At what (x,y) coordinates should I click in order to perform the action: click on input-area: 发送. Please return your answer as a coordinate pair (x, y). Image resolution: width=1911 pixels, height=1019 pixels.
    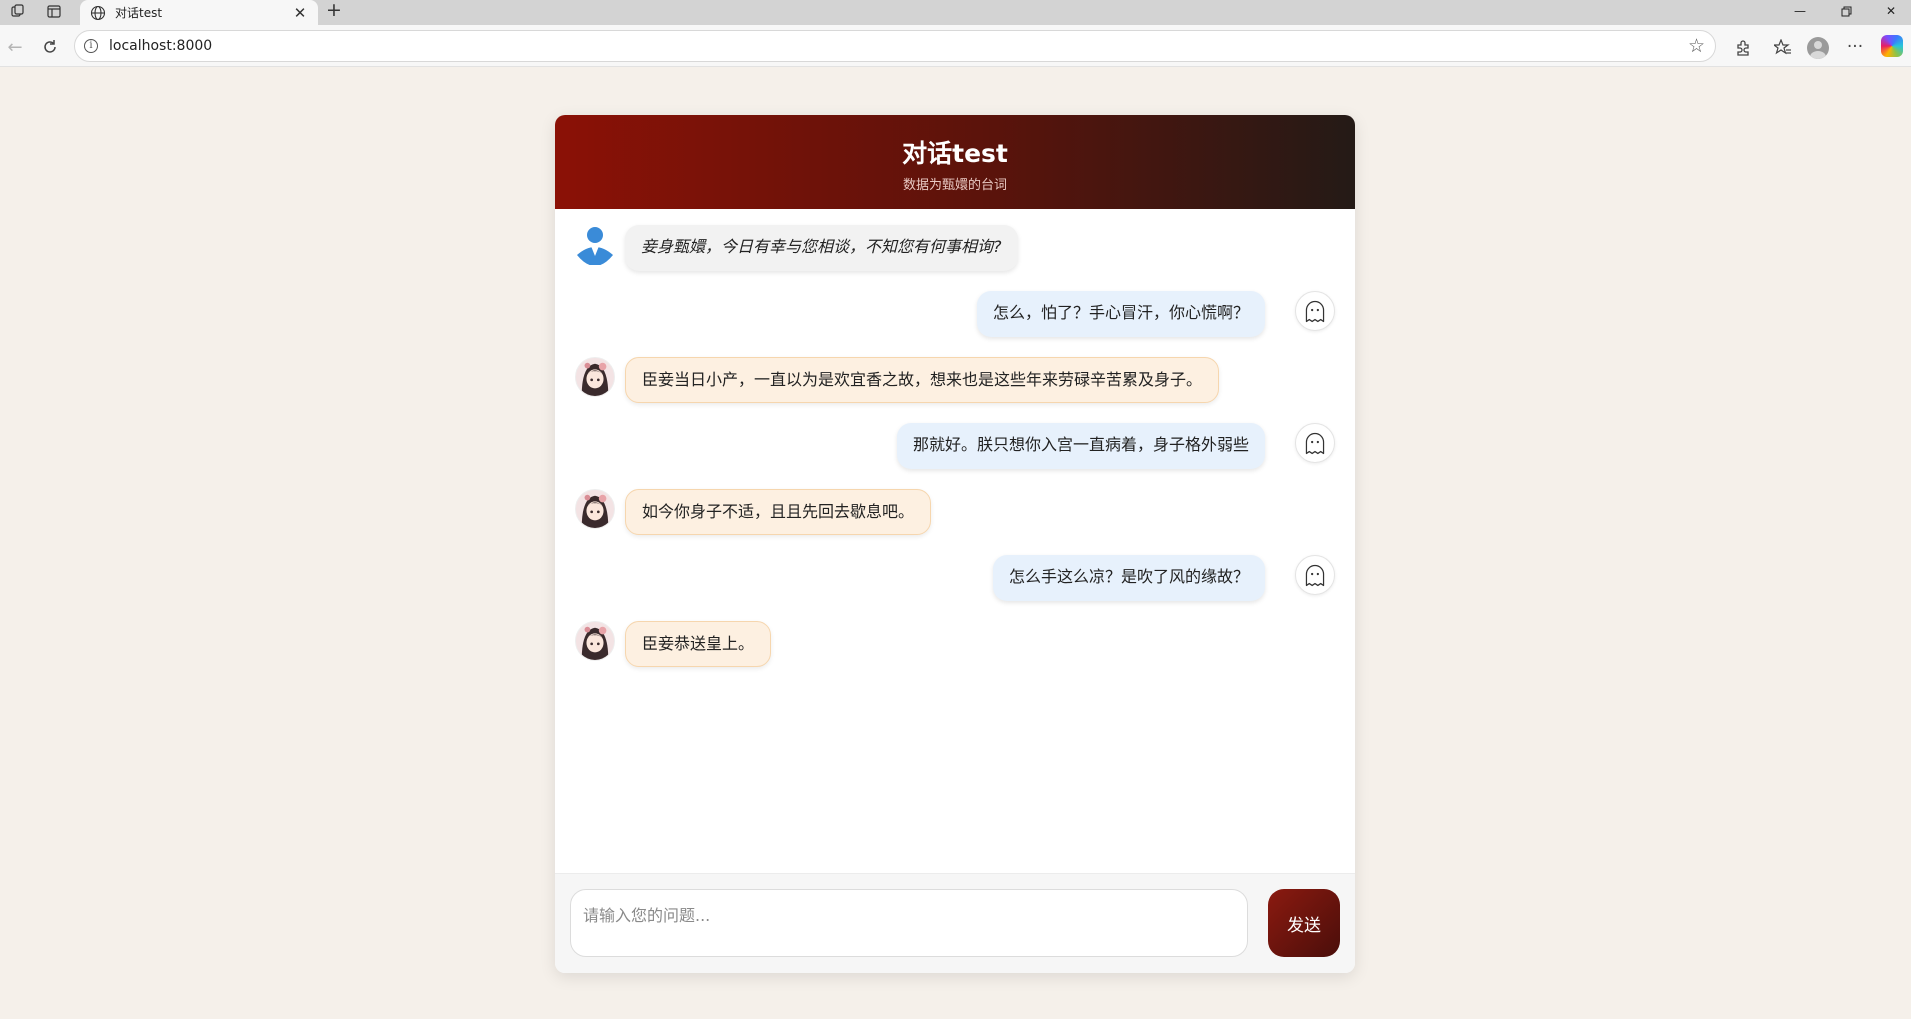
    Looking at the image, I should click on (955, 923).